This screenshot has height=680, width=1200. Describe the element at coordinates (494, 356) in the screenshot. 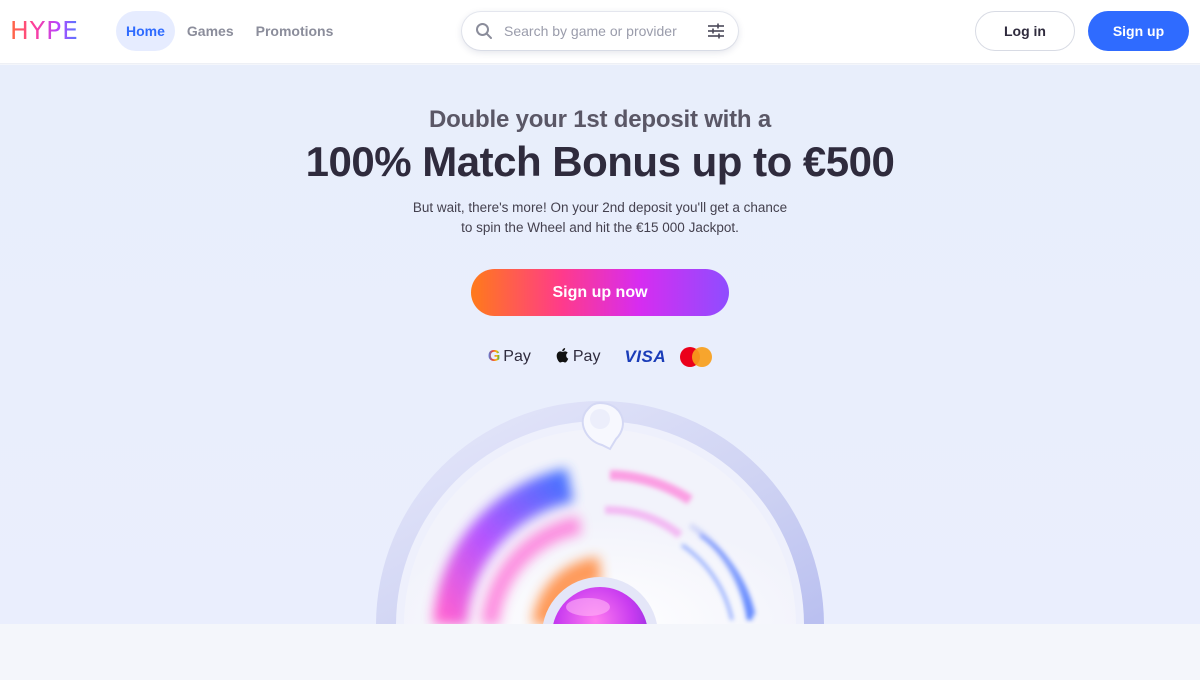

I see `google-icon: G` at that location.